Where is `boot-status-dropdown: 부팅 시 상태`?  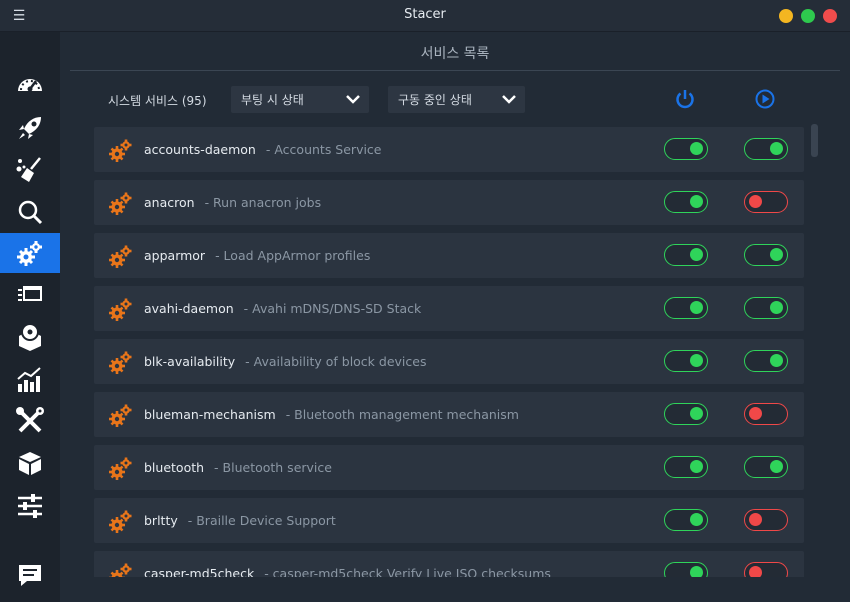 boot-status-dropdown: 부팅 시 상태 is located at coordinates (300, 99).